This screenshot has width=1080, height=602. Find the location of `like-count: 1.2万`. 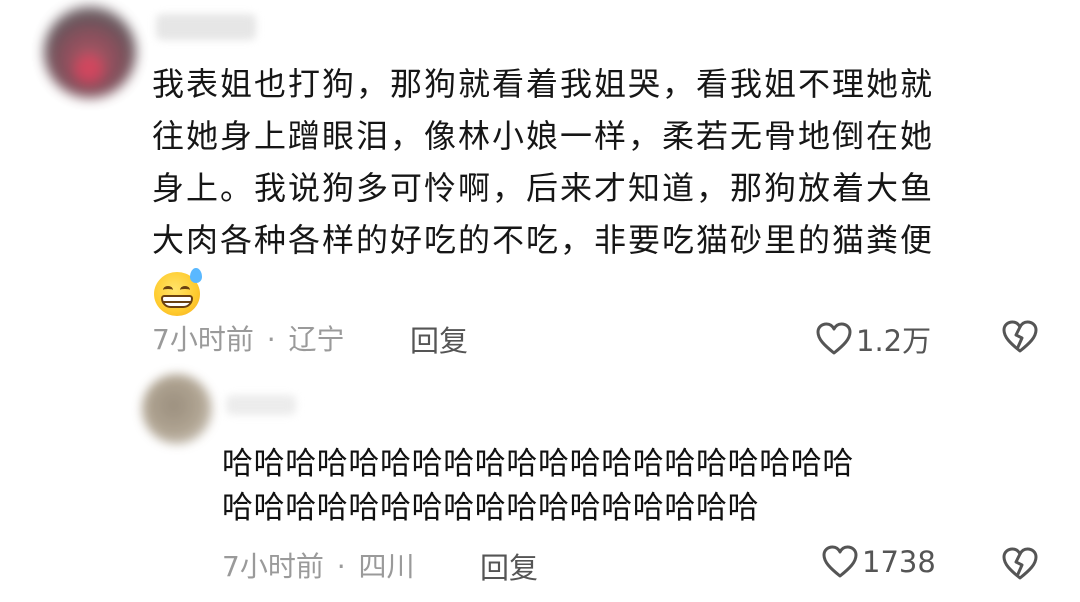

like-count: 1.2万 is located at coordinates (894, 341).